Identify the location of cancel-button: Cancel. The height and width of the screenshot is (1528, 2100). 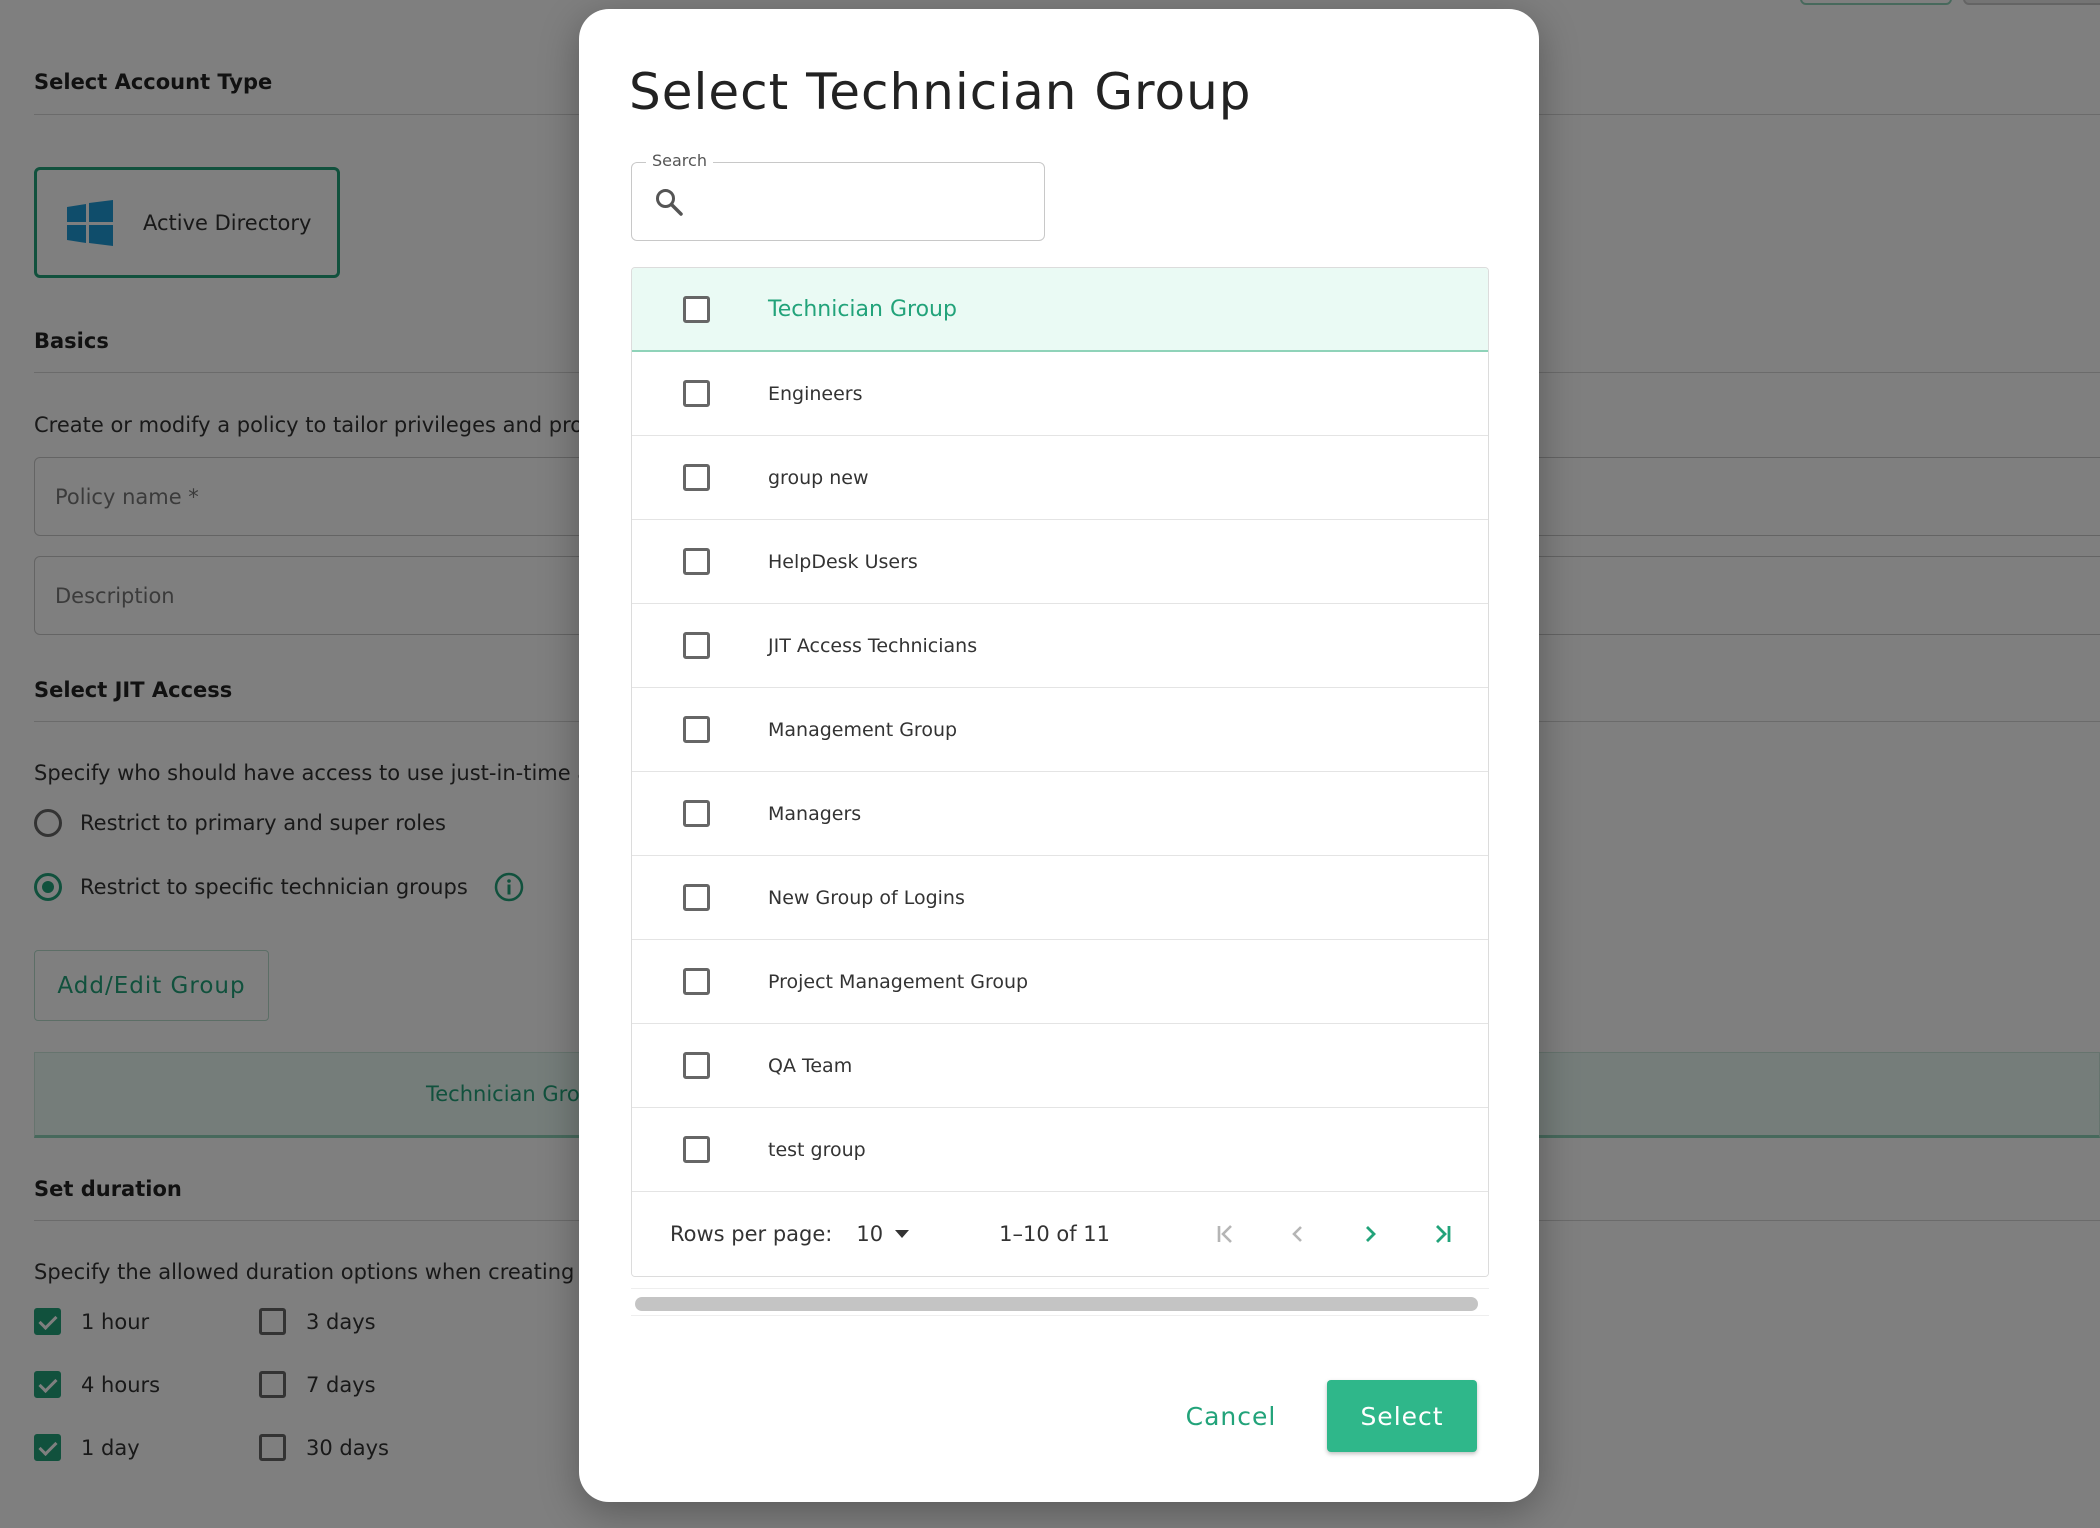
(1231, 1416).